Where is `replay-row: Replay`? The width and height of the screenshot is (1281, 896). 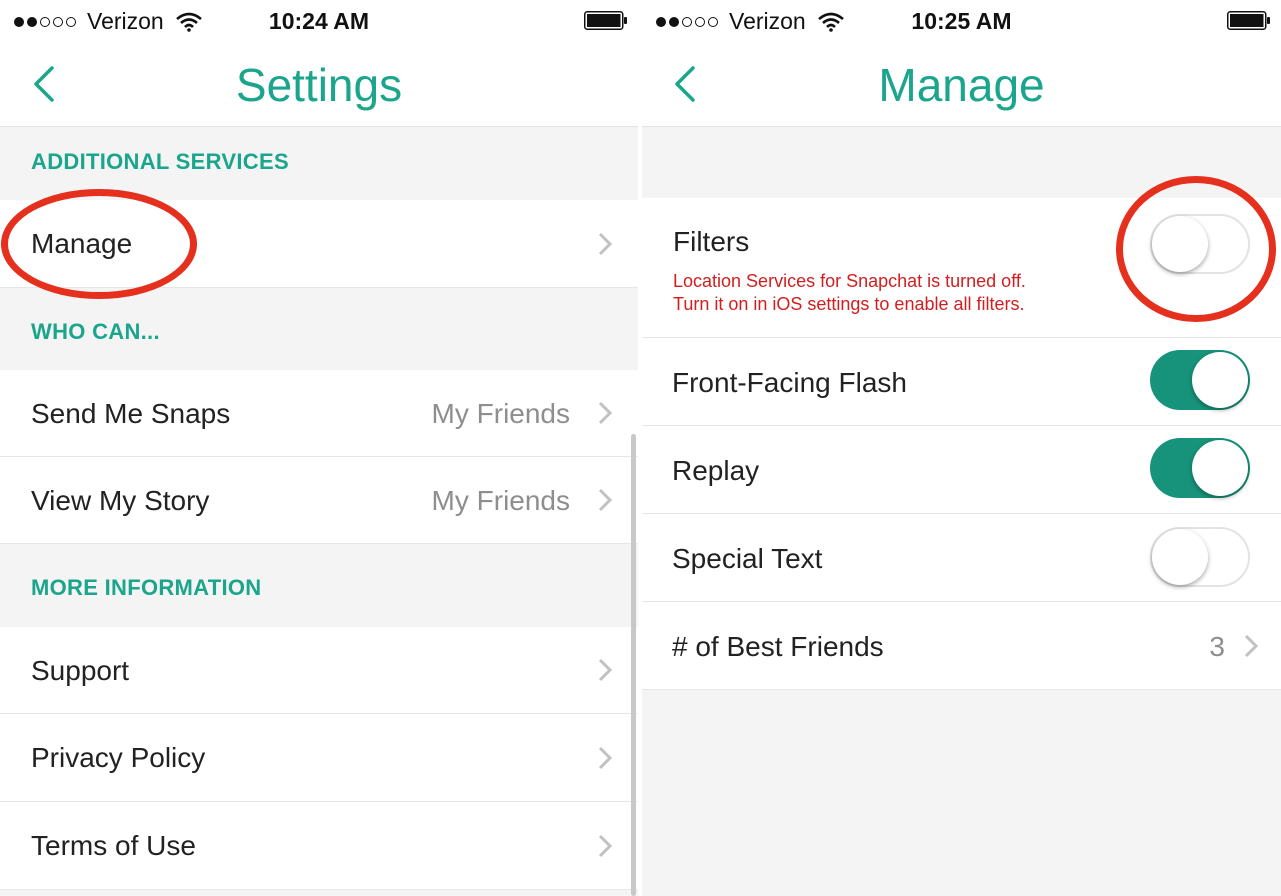 replay-row: Replay is located at coordinates (961, 470).